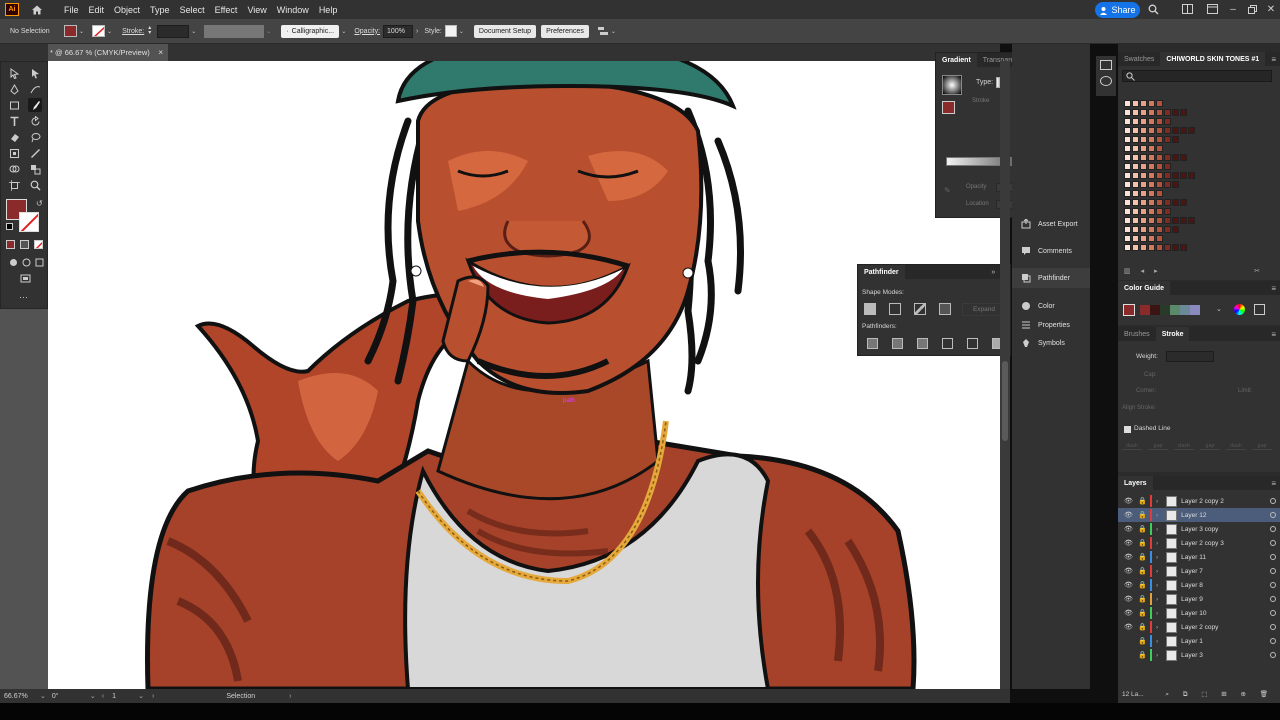 This screenshot has width=1280, height=720. What do you see at coordinates (133, 31) in the screenshot?
I see `stroke-label: Stroke:` at bounding box center [133, 31].